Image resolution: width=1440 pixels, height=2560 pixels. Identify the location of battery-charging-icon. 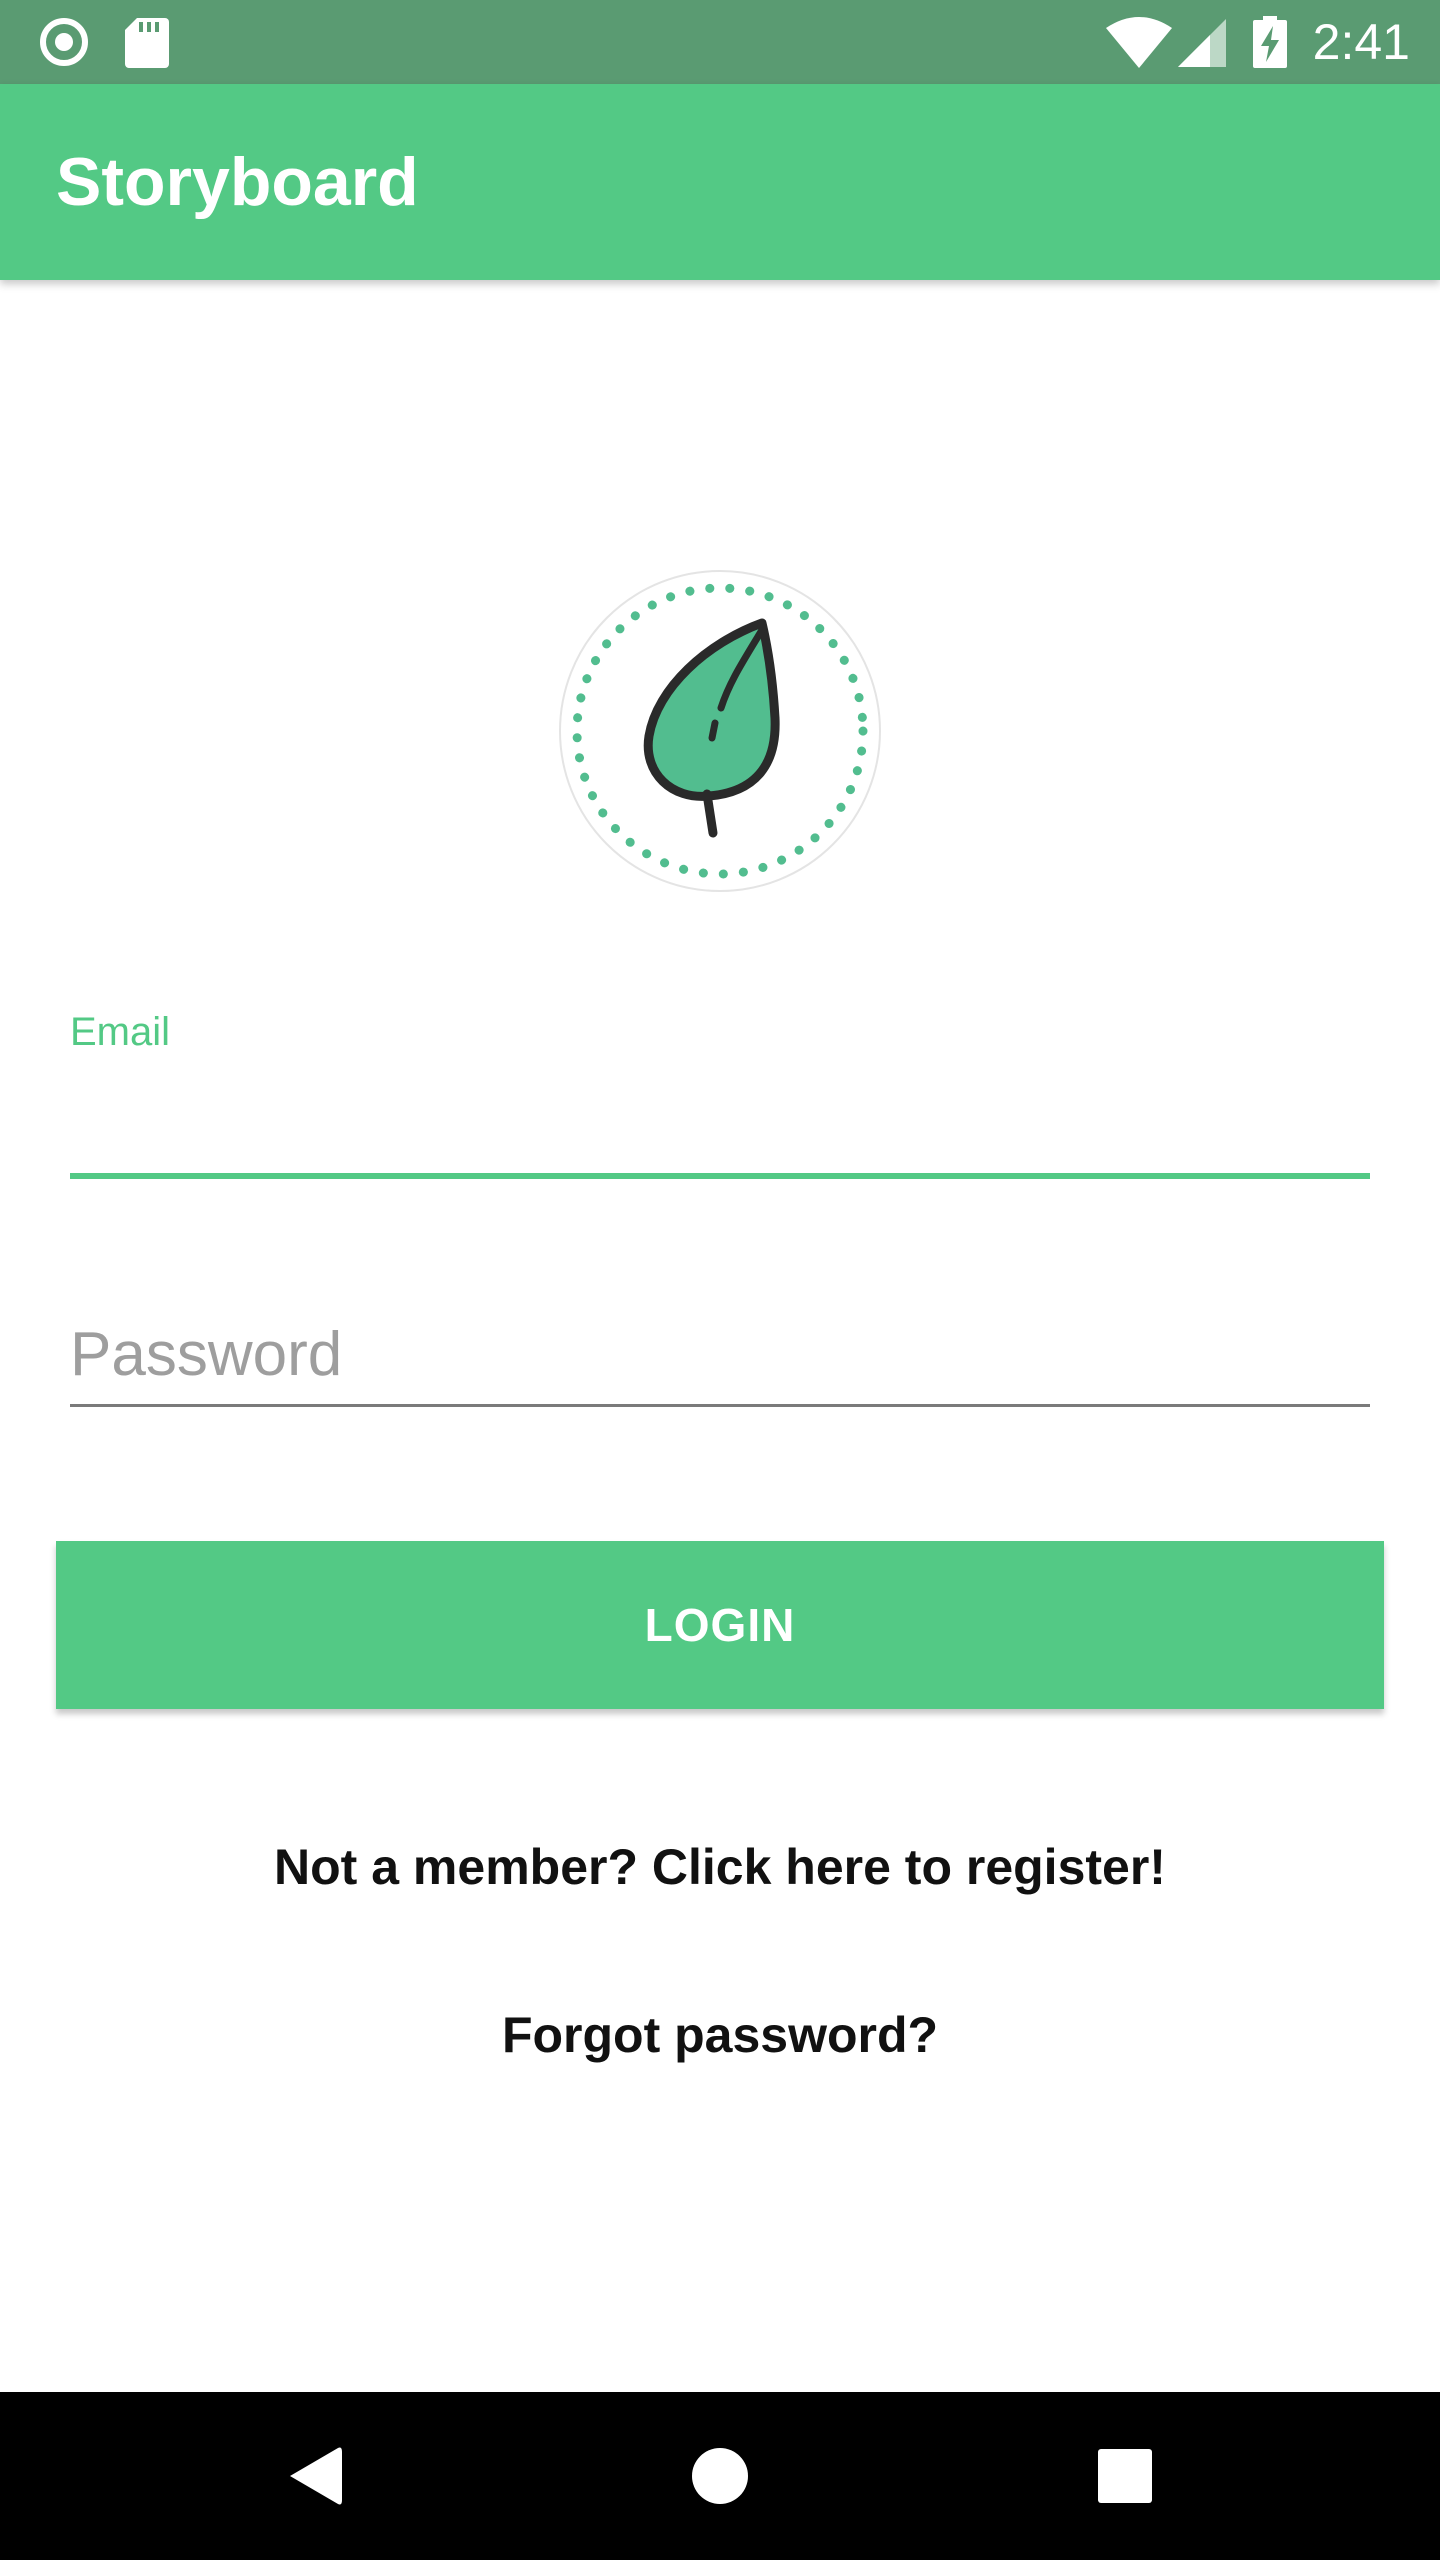
(1270, 42).